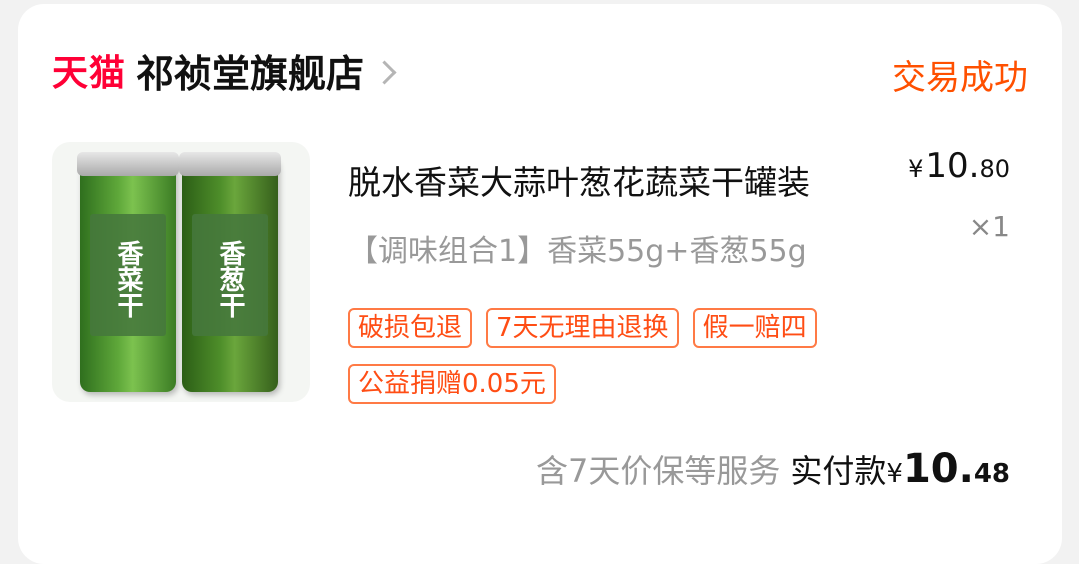  I want to click on paid-label: 实付款, so click(838, 471).